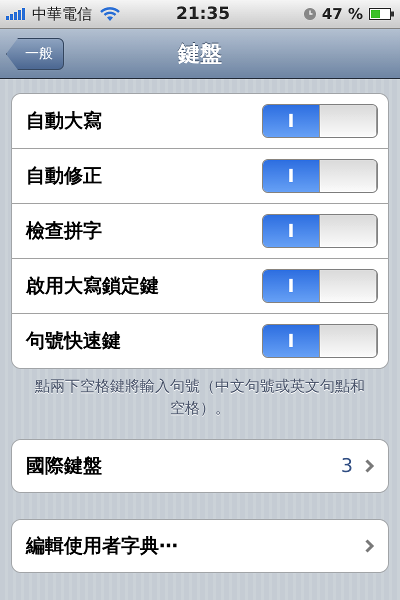  What do you see at coordinates (381, 14) in the screenshot?
I see `battery-icon` at bounding box center [381, 14].